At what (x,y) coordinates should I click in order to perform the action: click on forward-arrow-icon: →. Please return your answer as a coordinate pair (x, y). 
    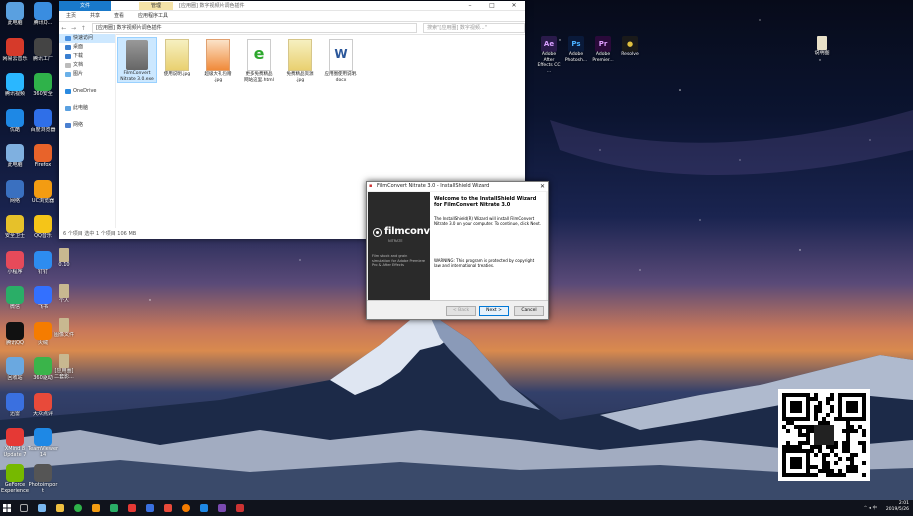
    Looking at the image, I should click on (74, 28).